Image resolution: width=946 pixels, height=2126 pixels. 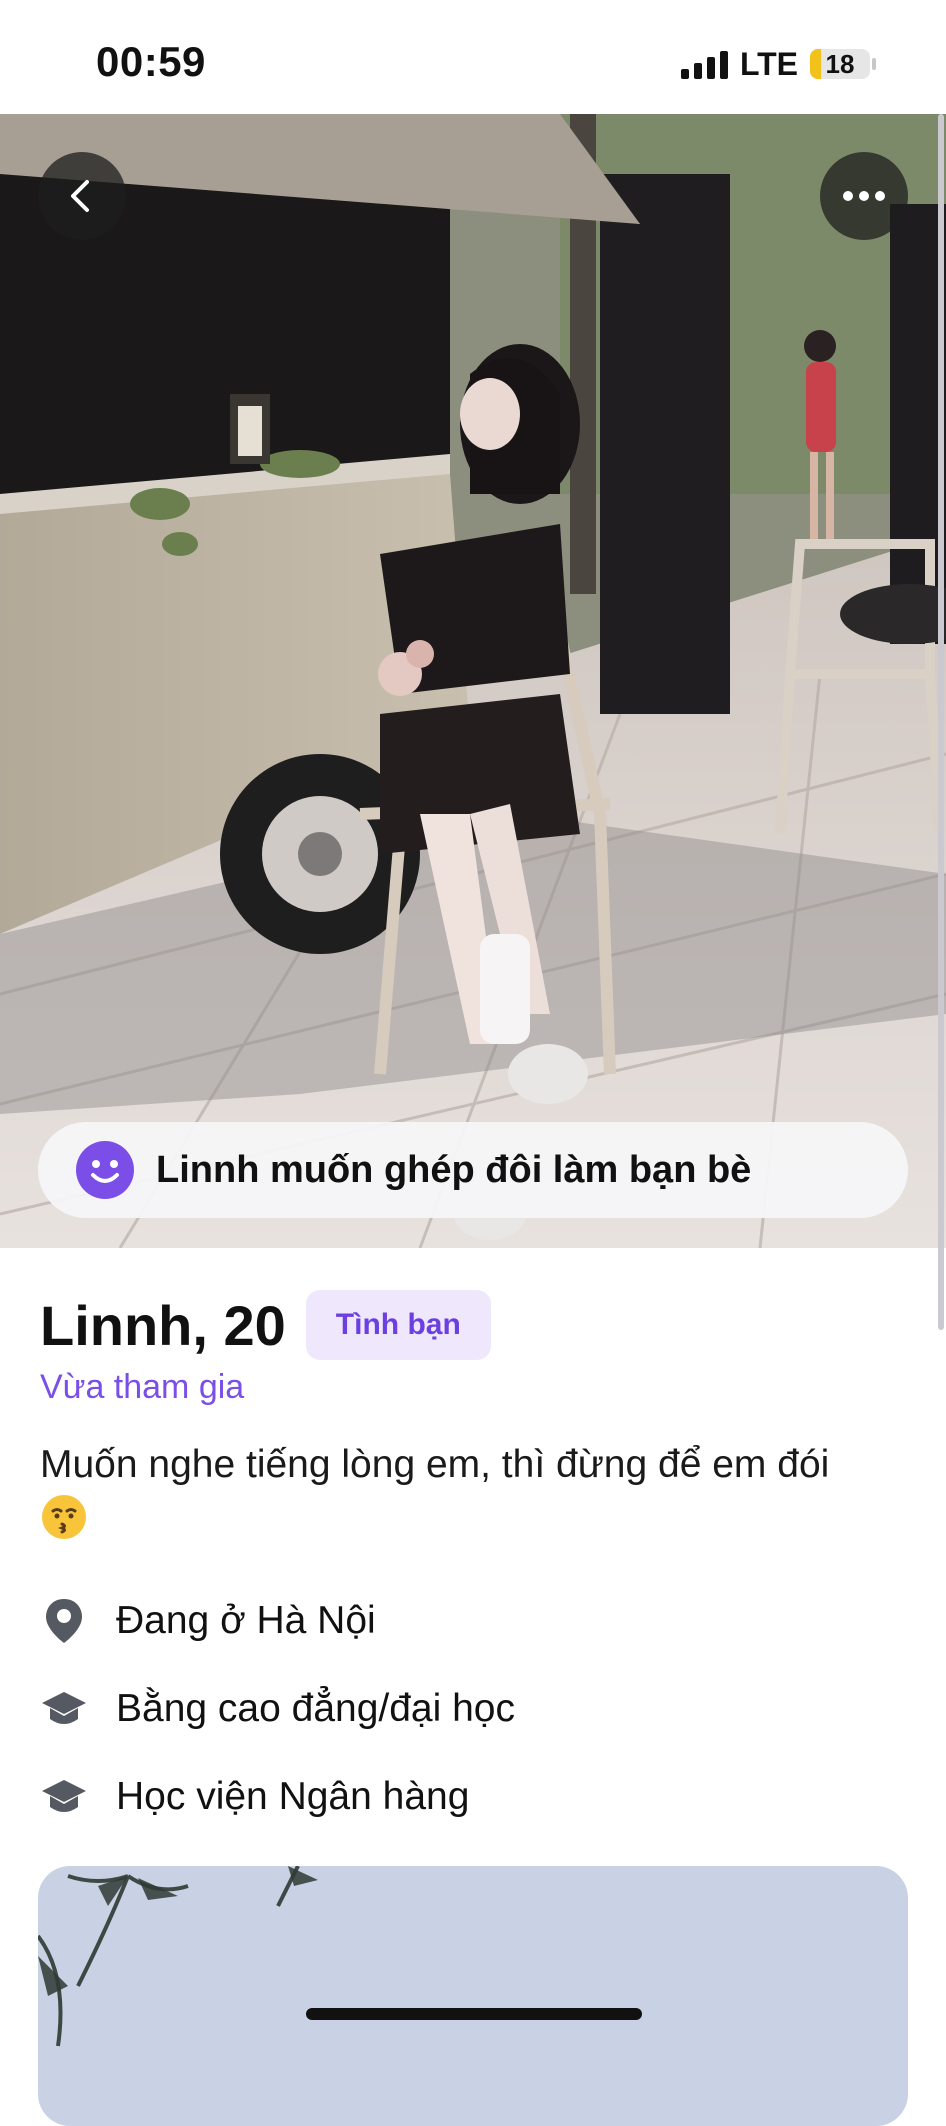 I want to click on profile-photo-2-illustration, so click(x=473, y=1996).